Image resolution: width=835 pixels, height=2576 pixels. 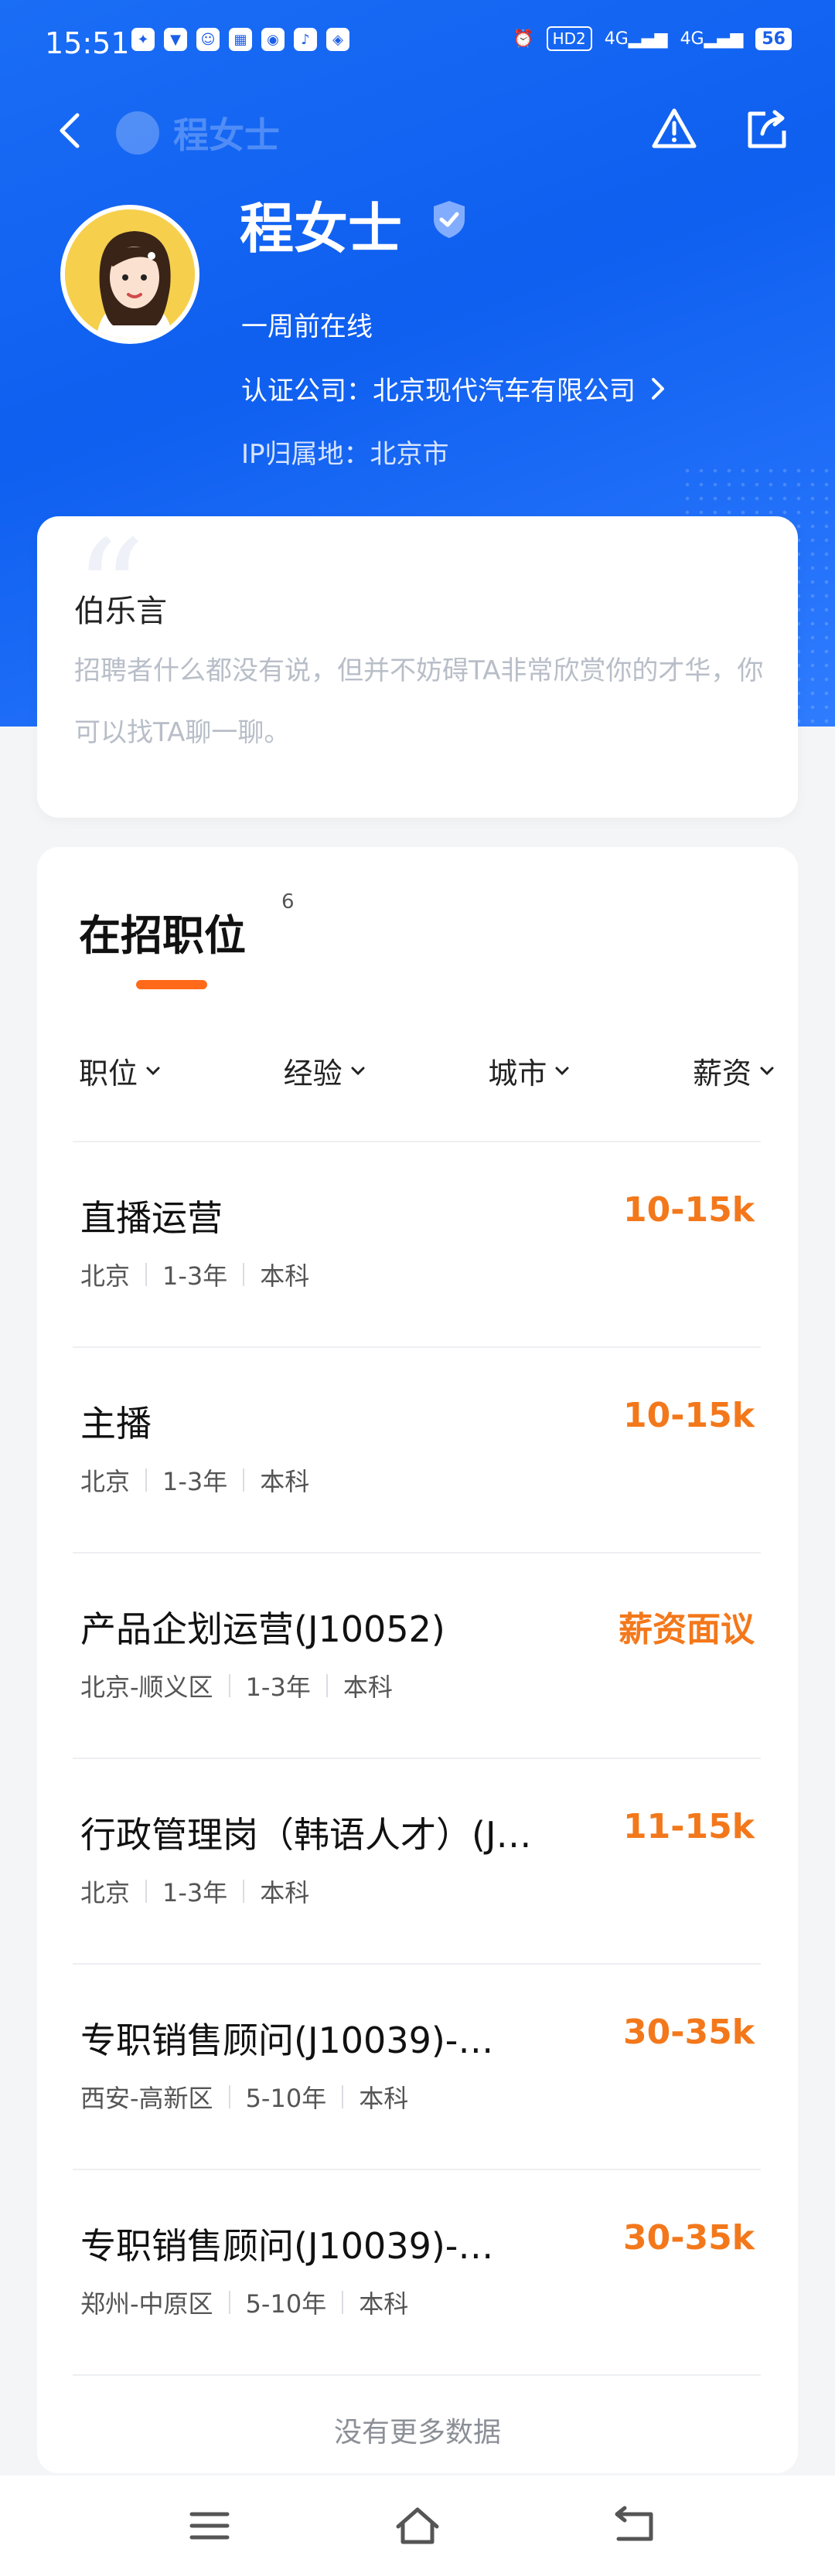 I want to click on home-button, so click(x=417, y=2525).